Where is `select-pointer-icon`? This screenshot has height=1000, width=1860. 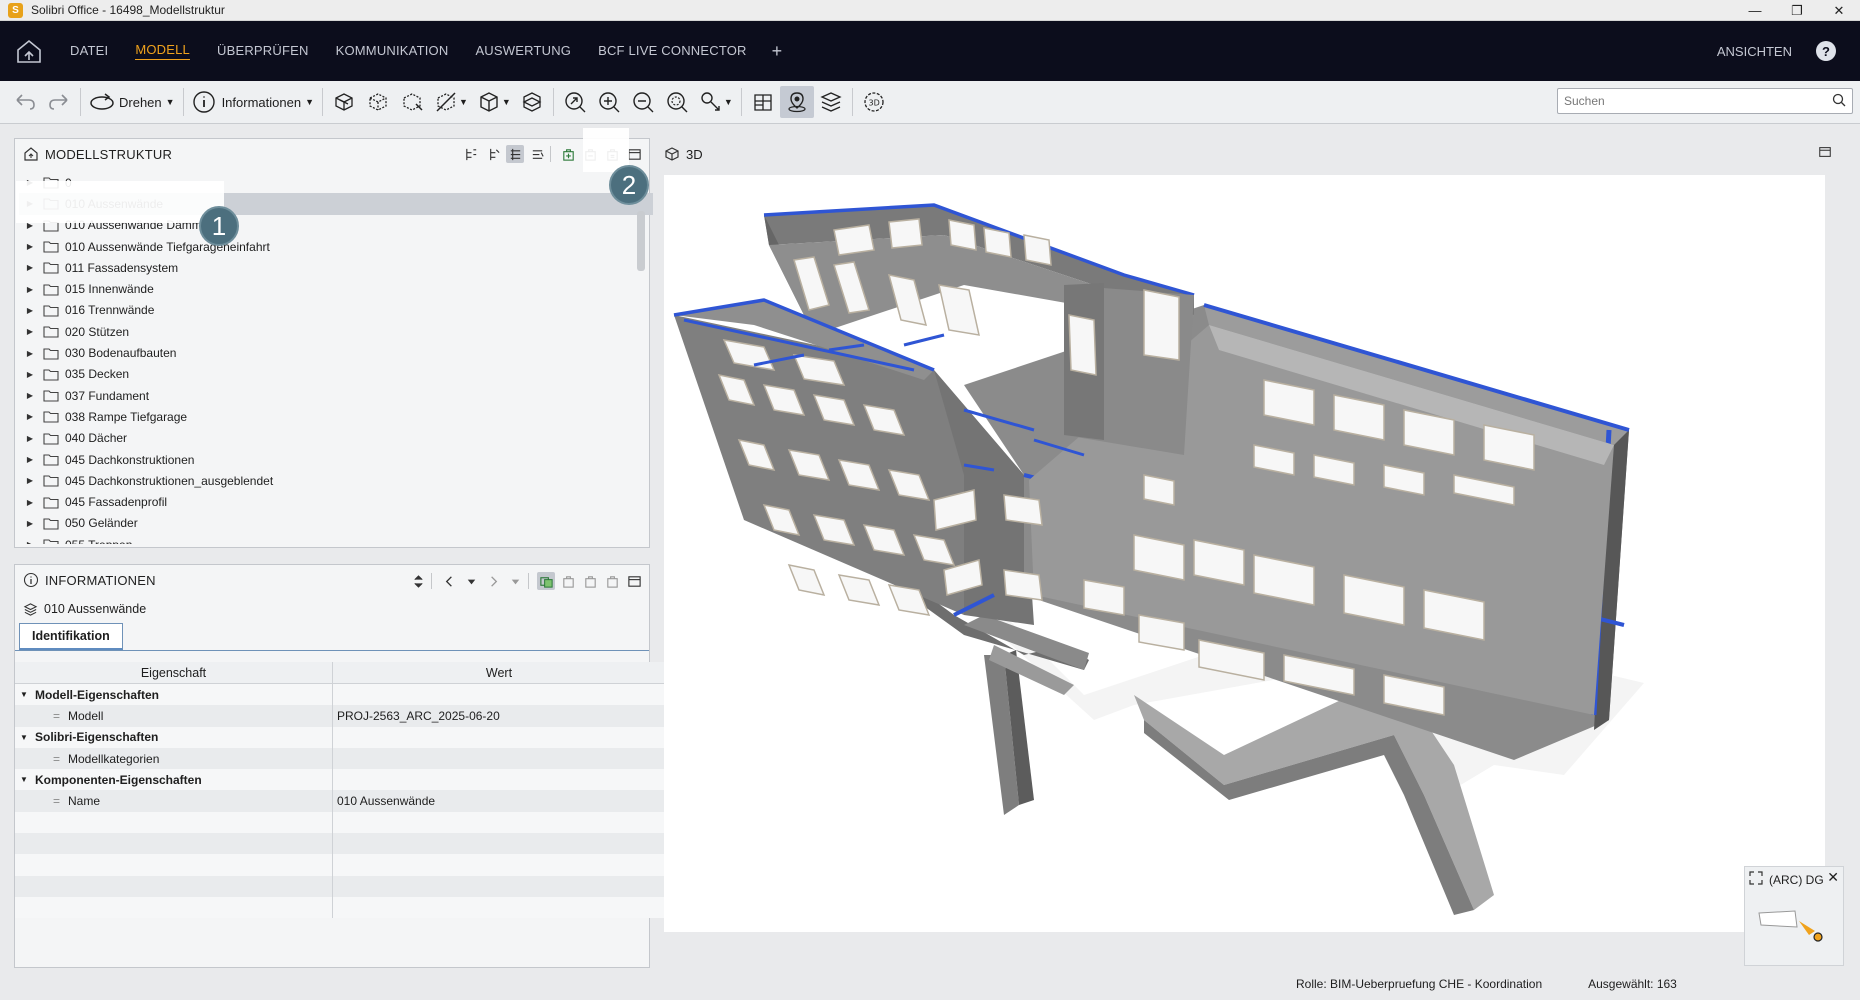
select-pointer-icon is located at coordinates (711, 102).